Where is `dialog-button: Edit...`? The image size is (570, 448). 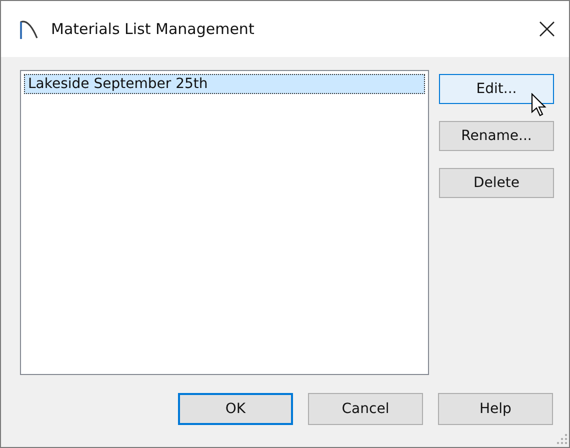 dialog-button: Edit... is located at coordinates (496, 89).